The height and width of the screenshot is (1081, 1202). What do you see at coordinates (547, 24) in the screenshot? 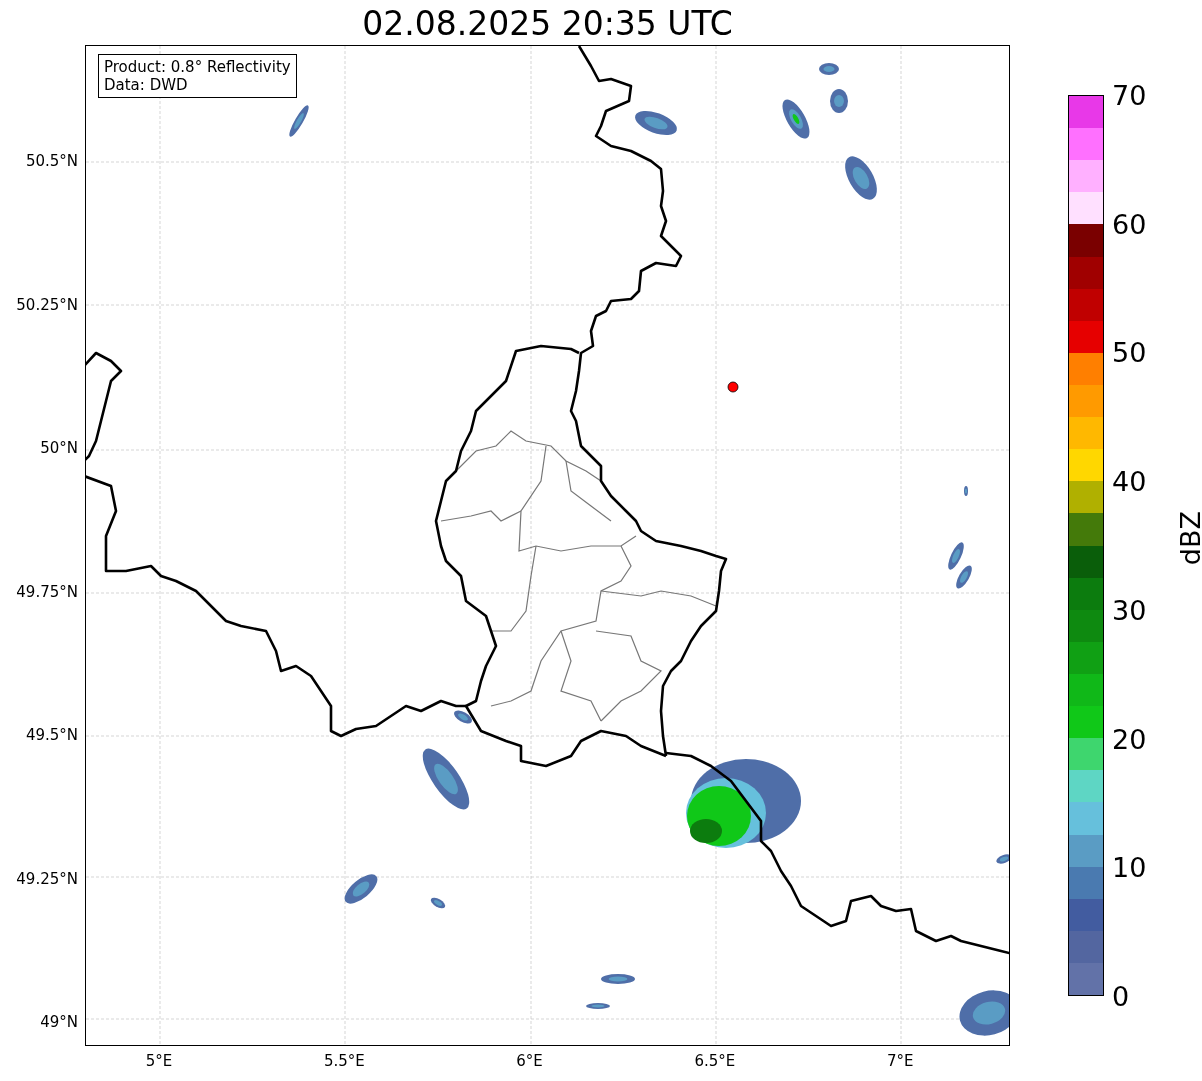
I see `chart-title: 02.08.2025 20:35 UTC` at bounding box center [547, 24].